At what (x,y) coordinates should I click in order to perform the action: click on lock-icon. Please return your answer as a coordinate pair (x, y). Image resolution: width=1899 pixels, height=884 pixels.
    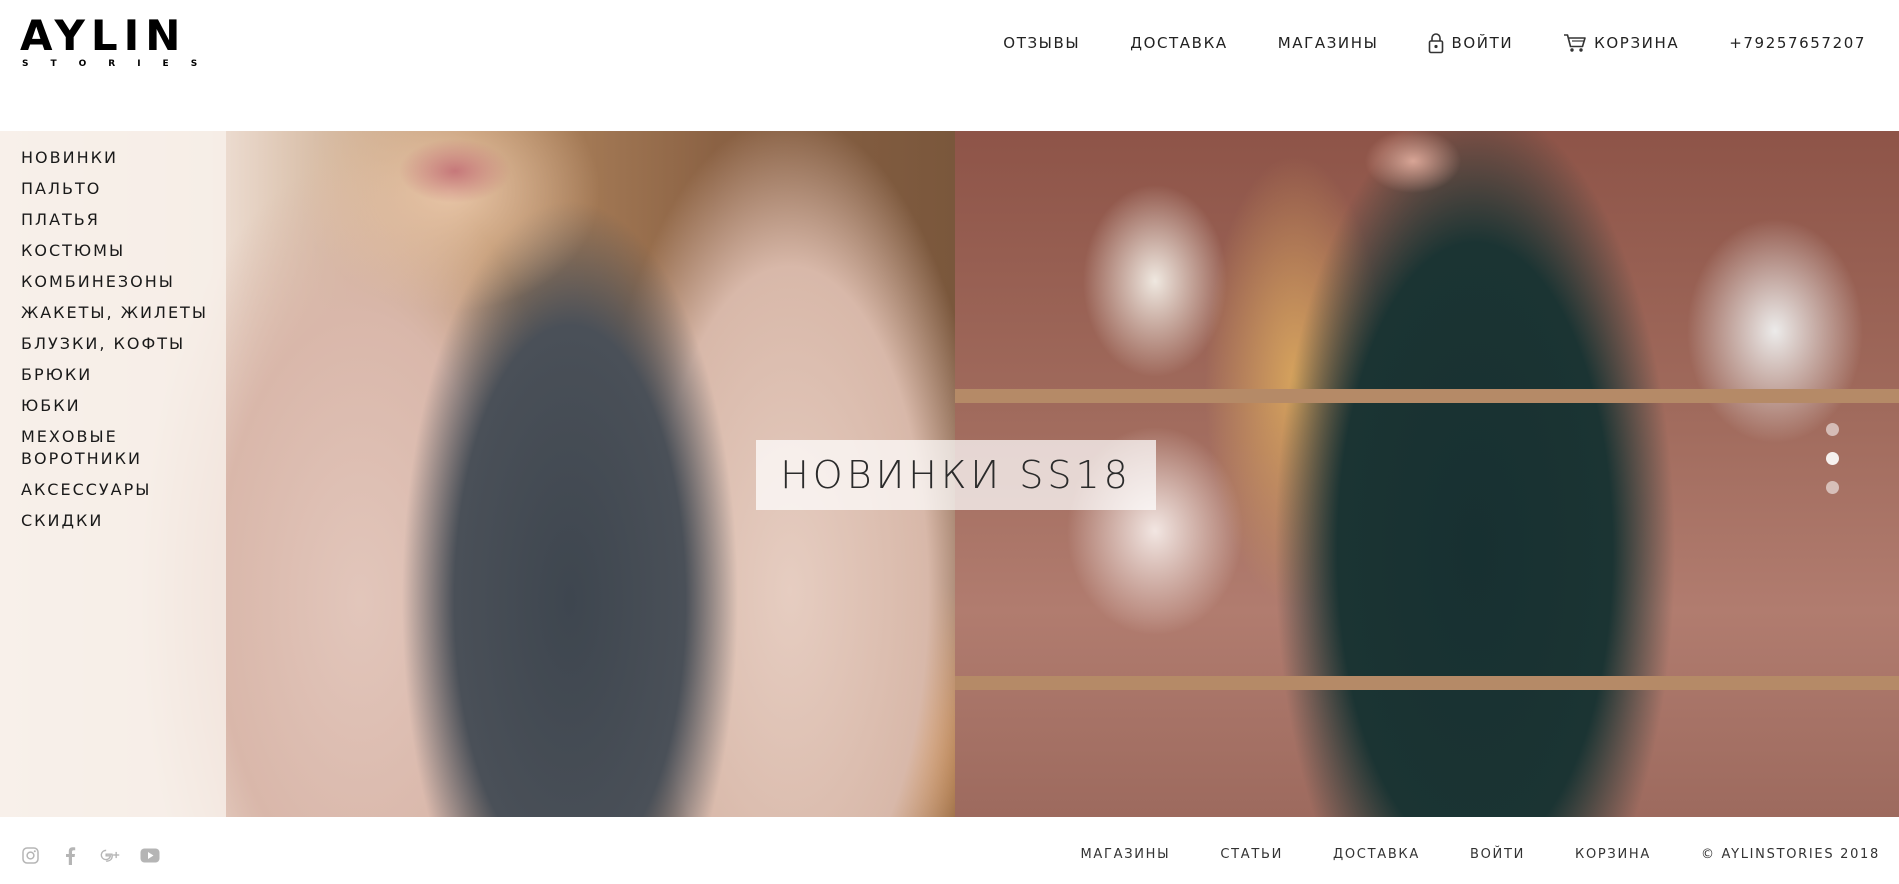
    Looking at the image, I should click on (1436, 43).